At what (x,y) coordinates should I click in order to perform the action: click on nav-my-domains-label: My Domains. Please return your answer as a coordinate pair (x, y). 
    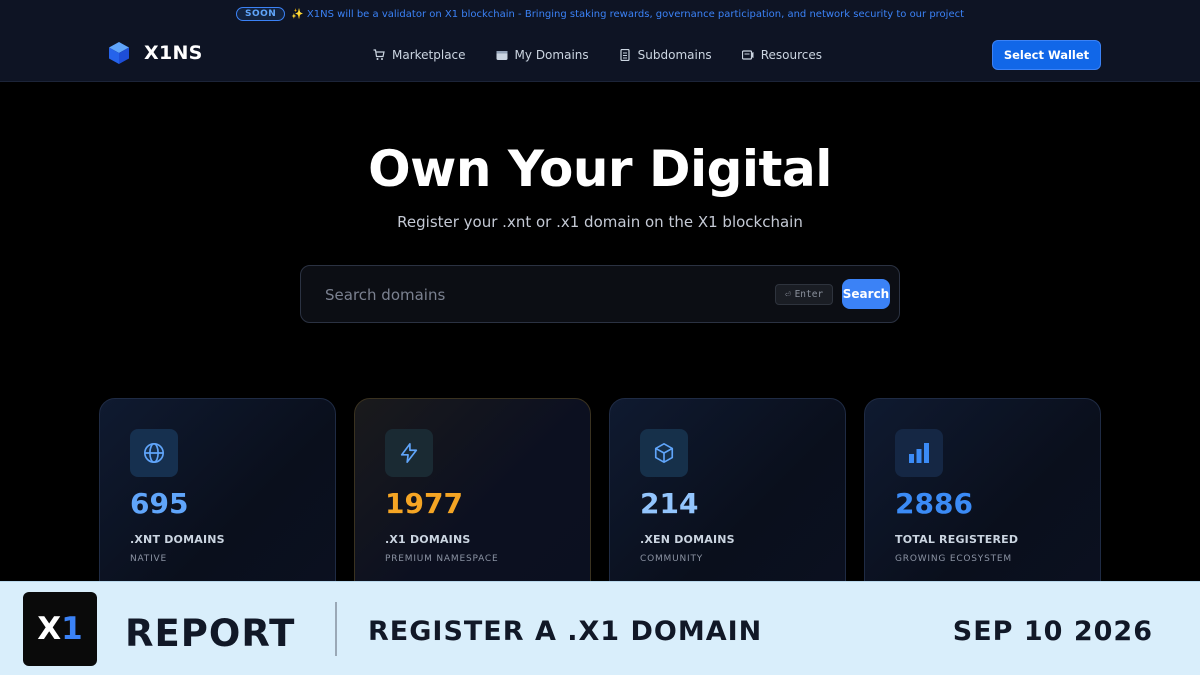
    Looking at the image, I should click on (551, 55).